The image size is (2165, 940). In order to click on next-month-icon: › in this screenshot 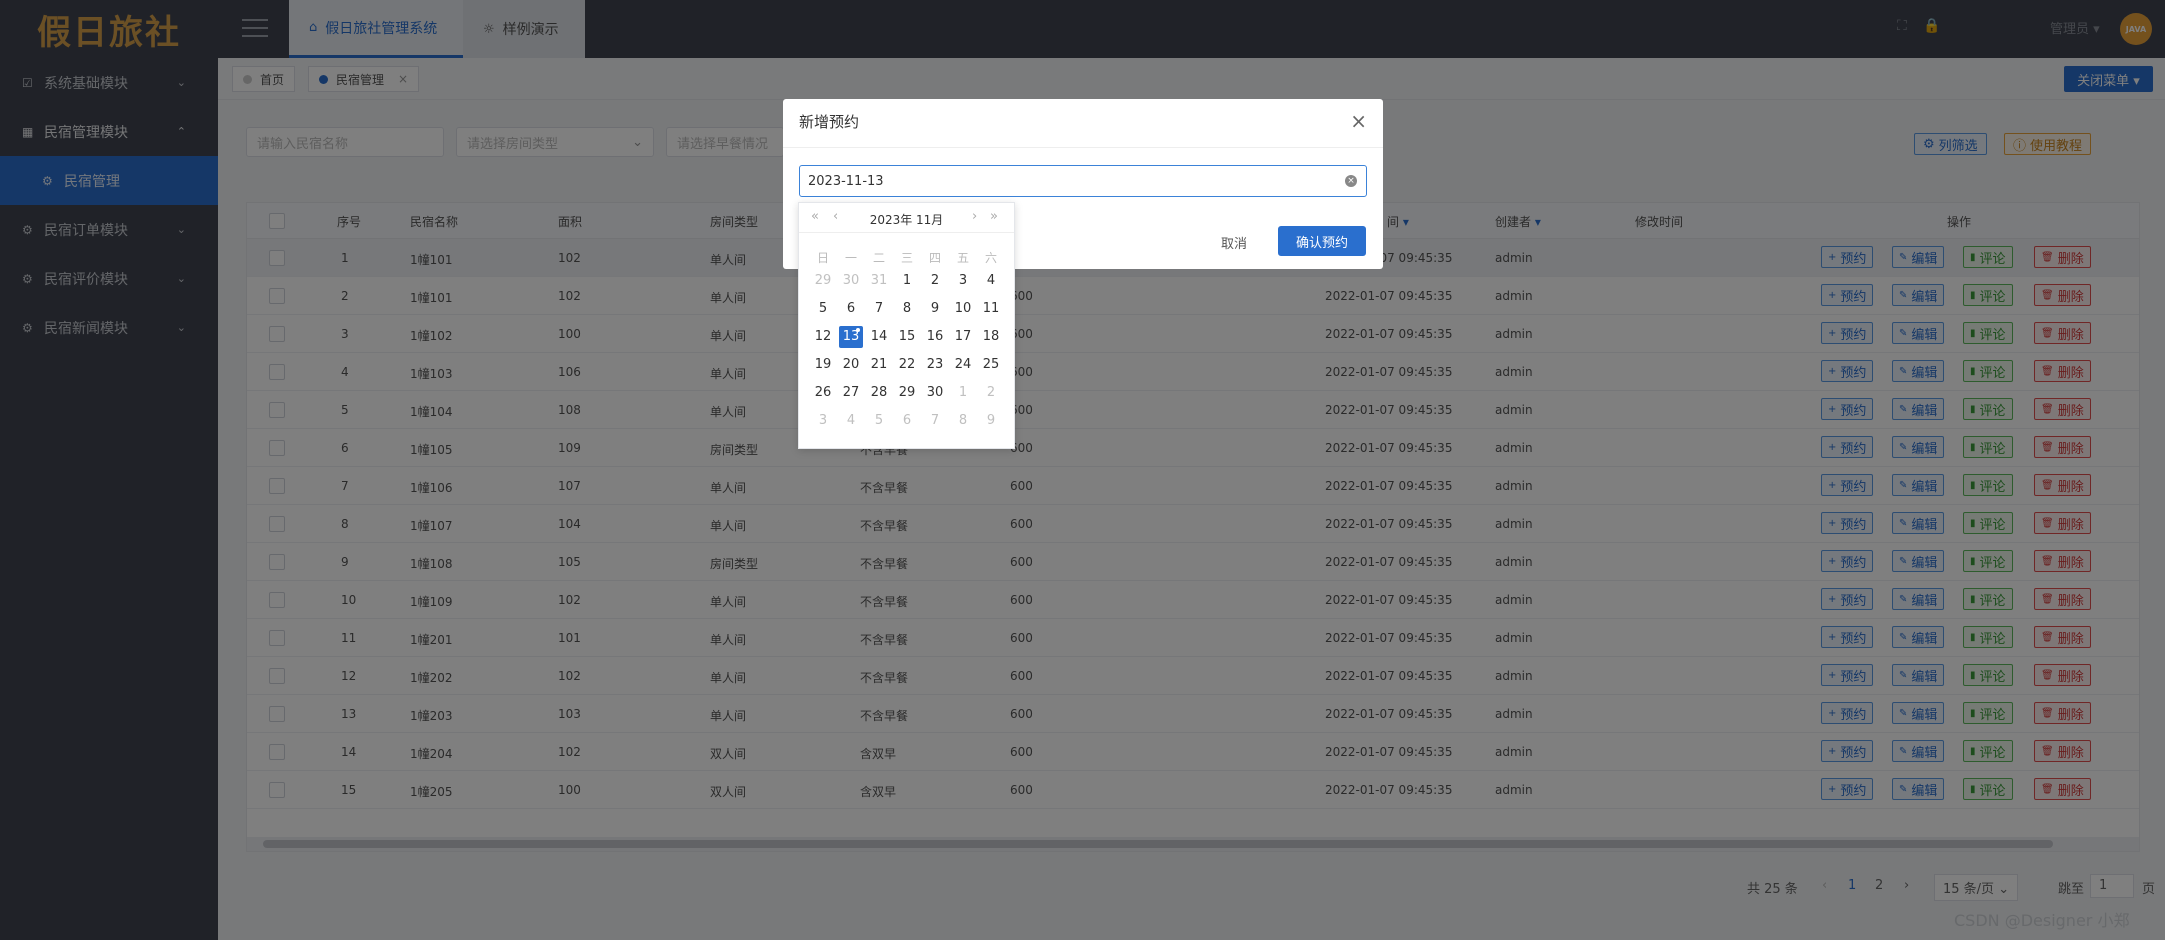, I will do `click(974, 216)`.